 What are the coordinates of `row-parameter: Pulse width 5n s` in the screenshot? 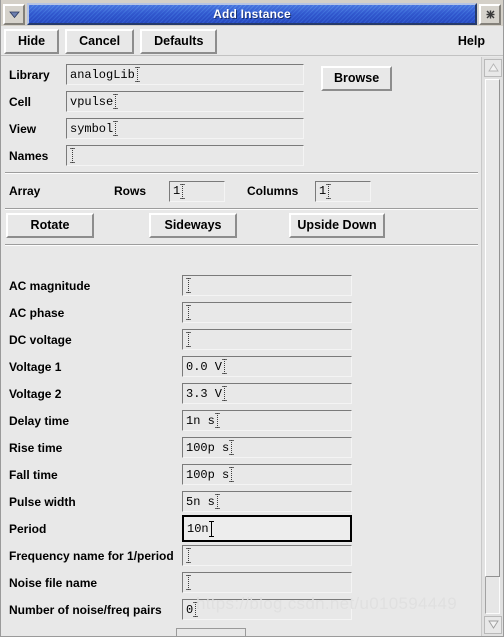 It's located at (241, 501).